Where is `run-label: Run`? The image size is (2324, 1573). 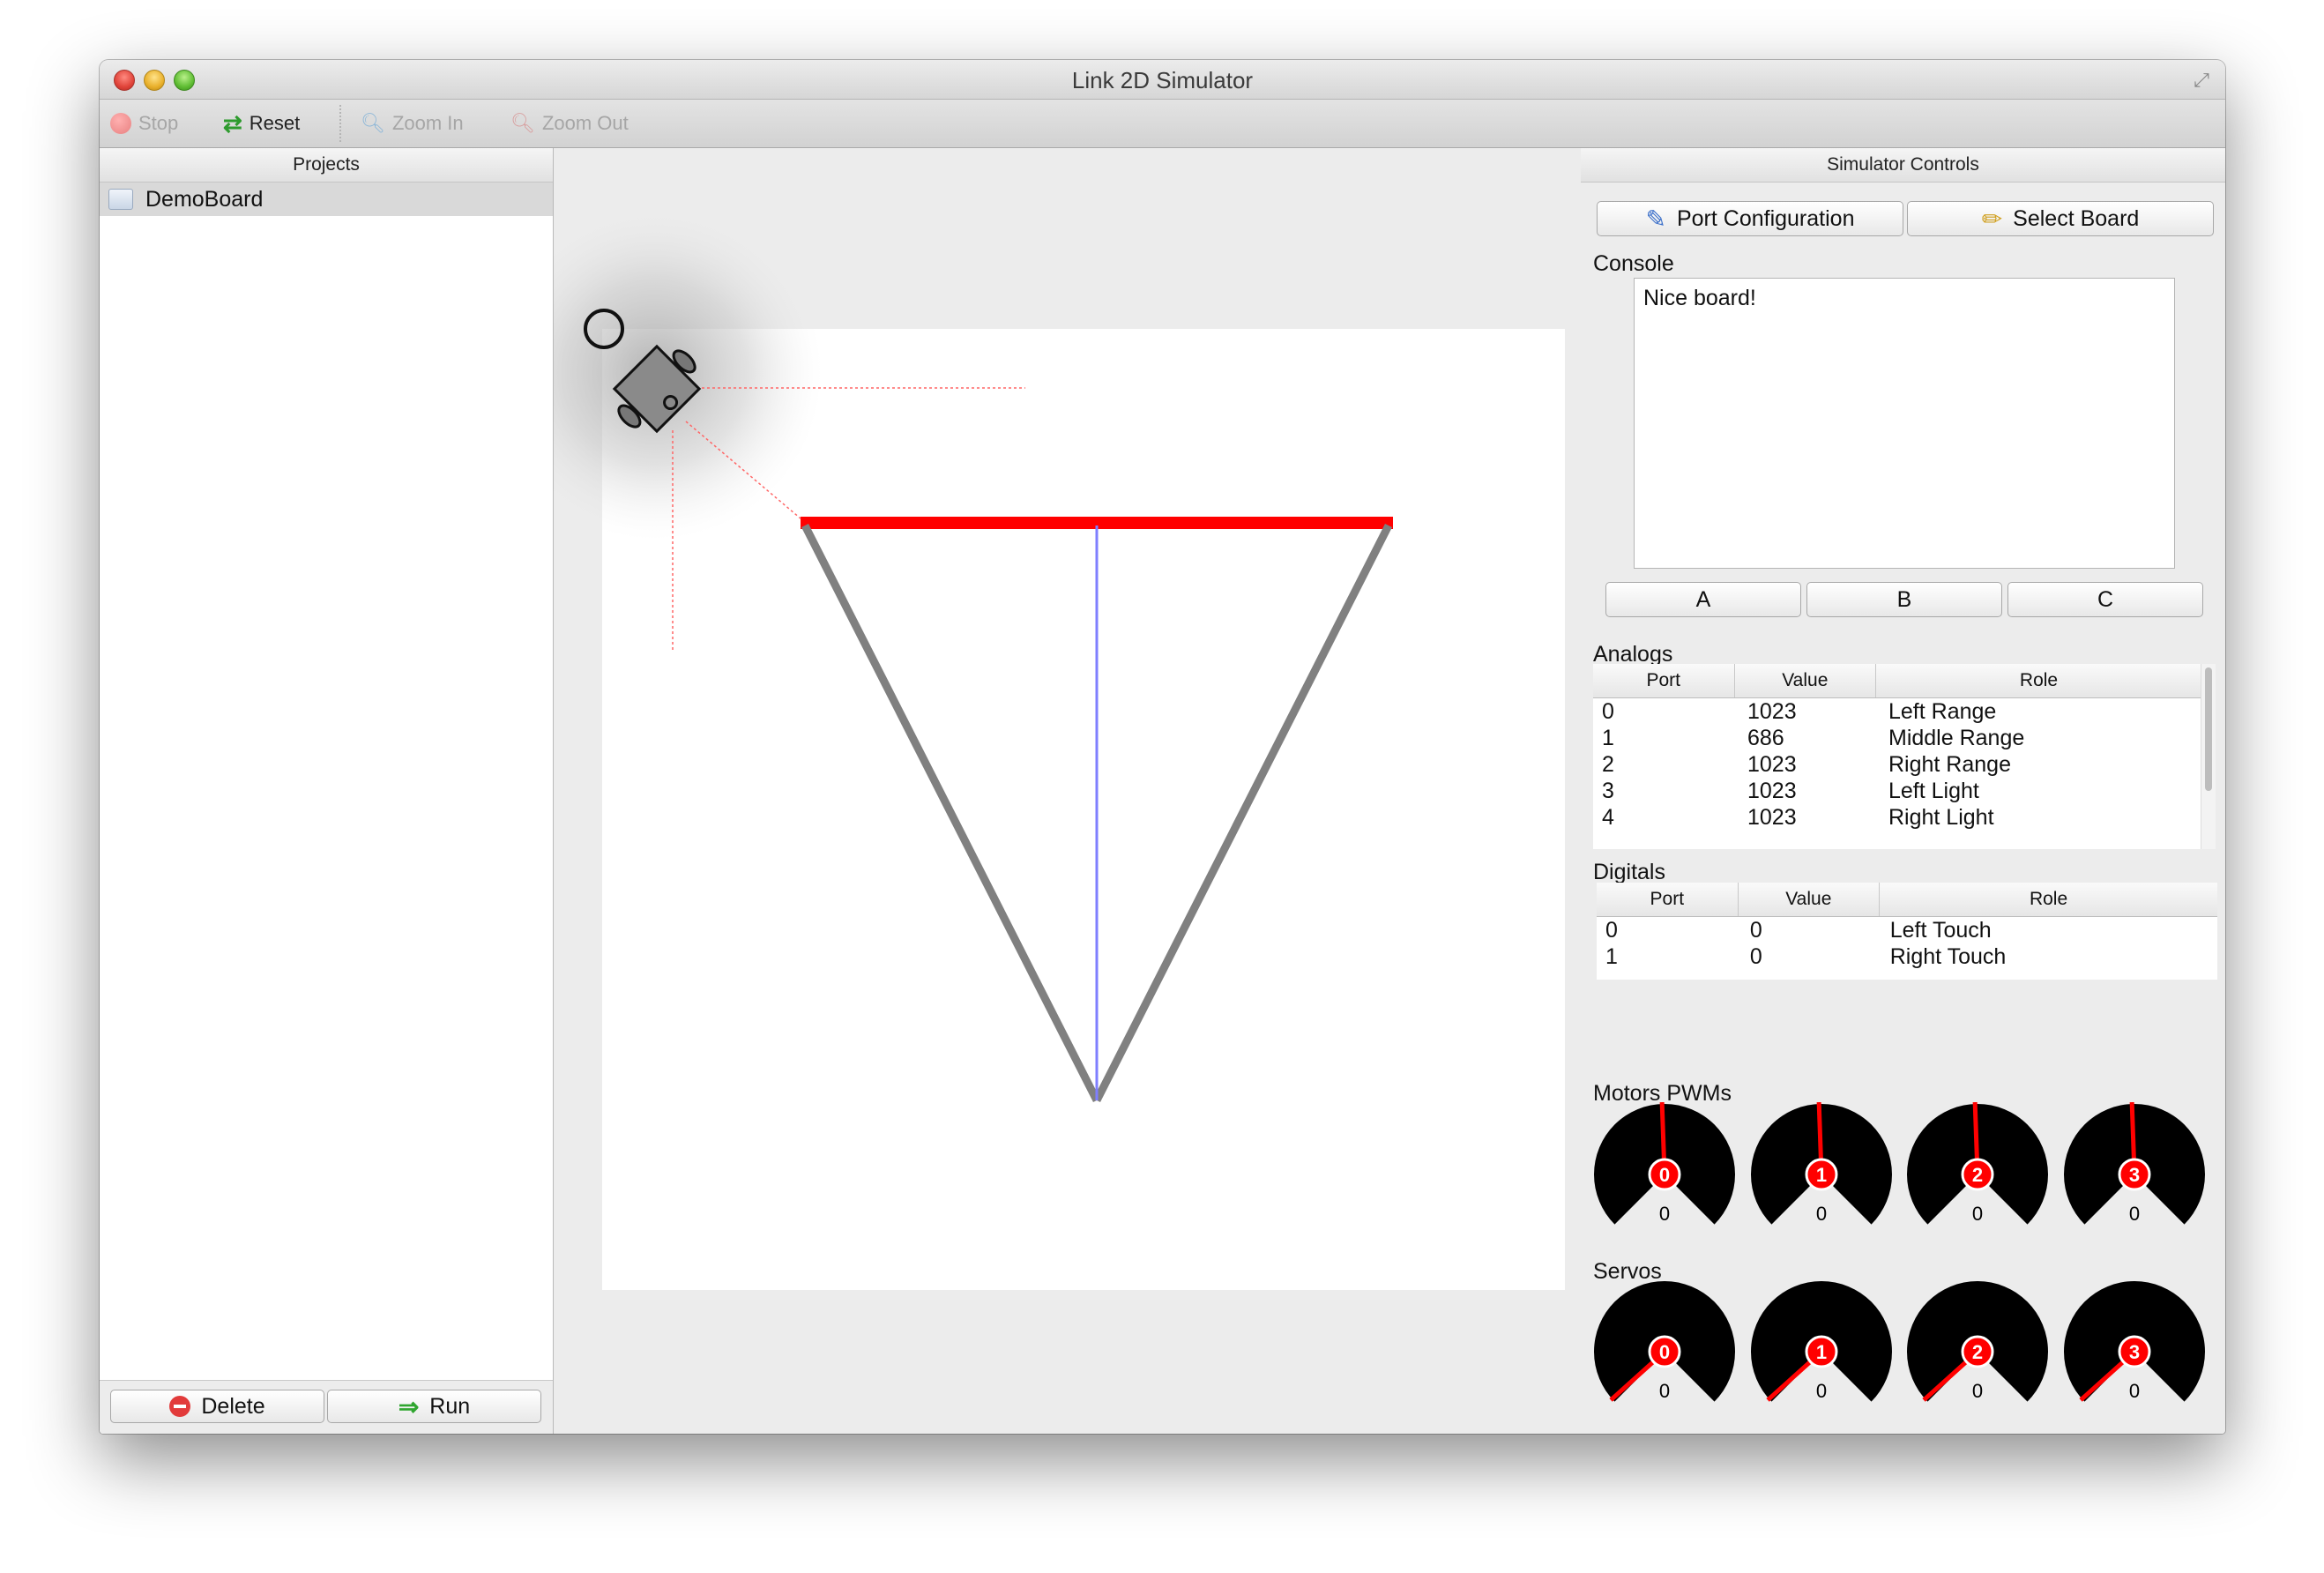
run-label: Run is located at coordinates (450, 1406).